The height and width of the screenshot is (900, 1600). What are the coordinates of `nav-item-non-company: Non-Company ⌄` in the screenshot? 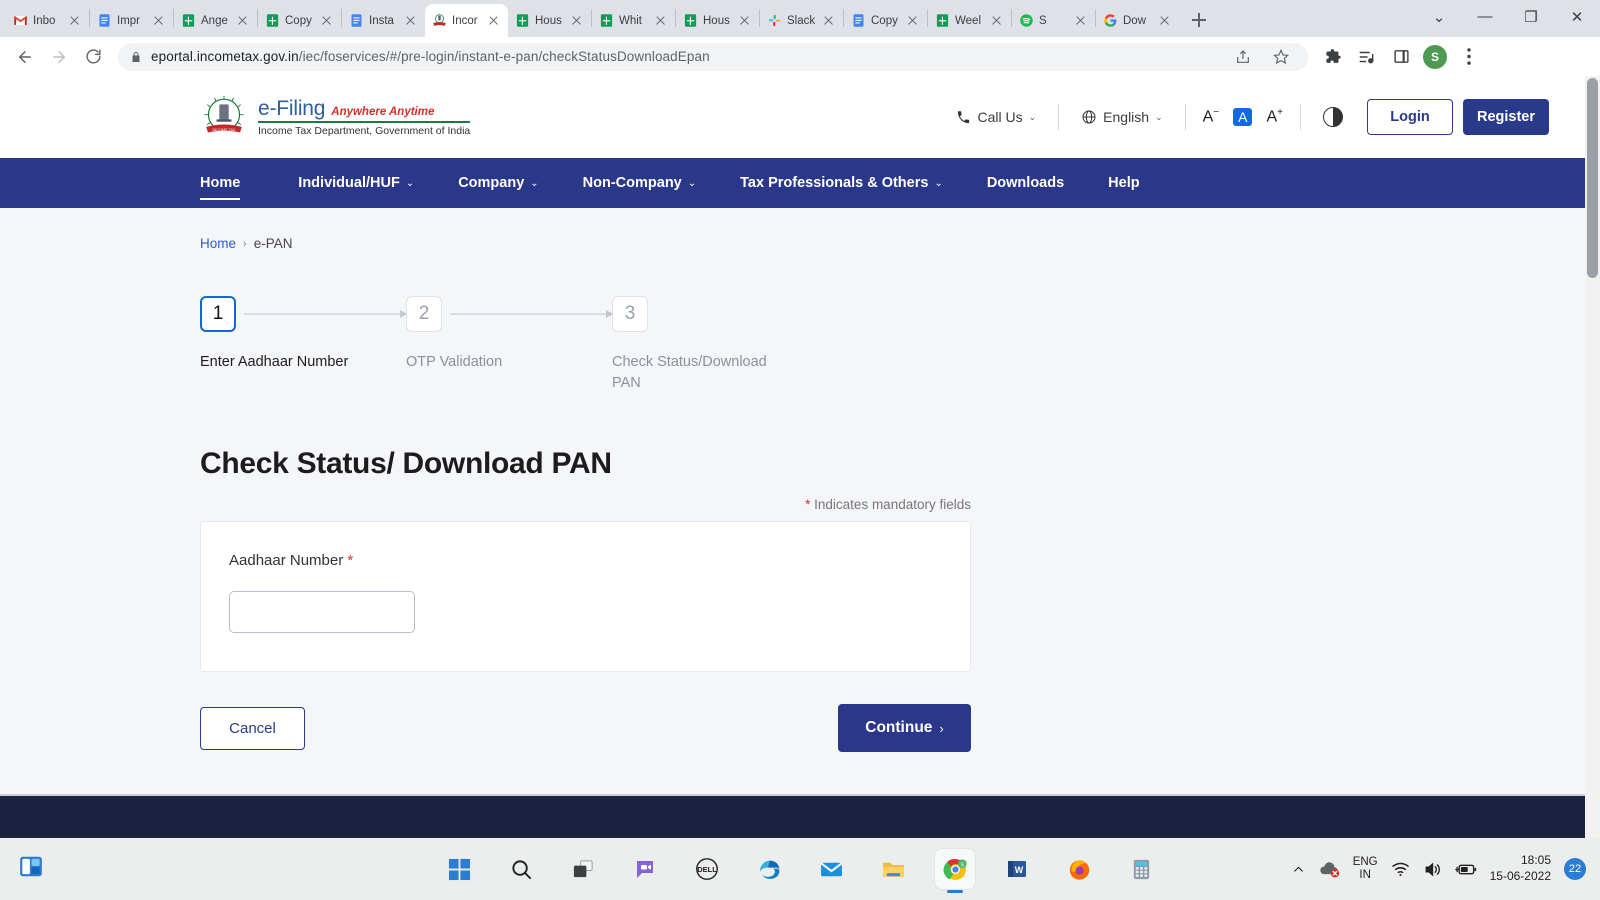 It's located at (639, 183).